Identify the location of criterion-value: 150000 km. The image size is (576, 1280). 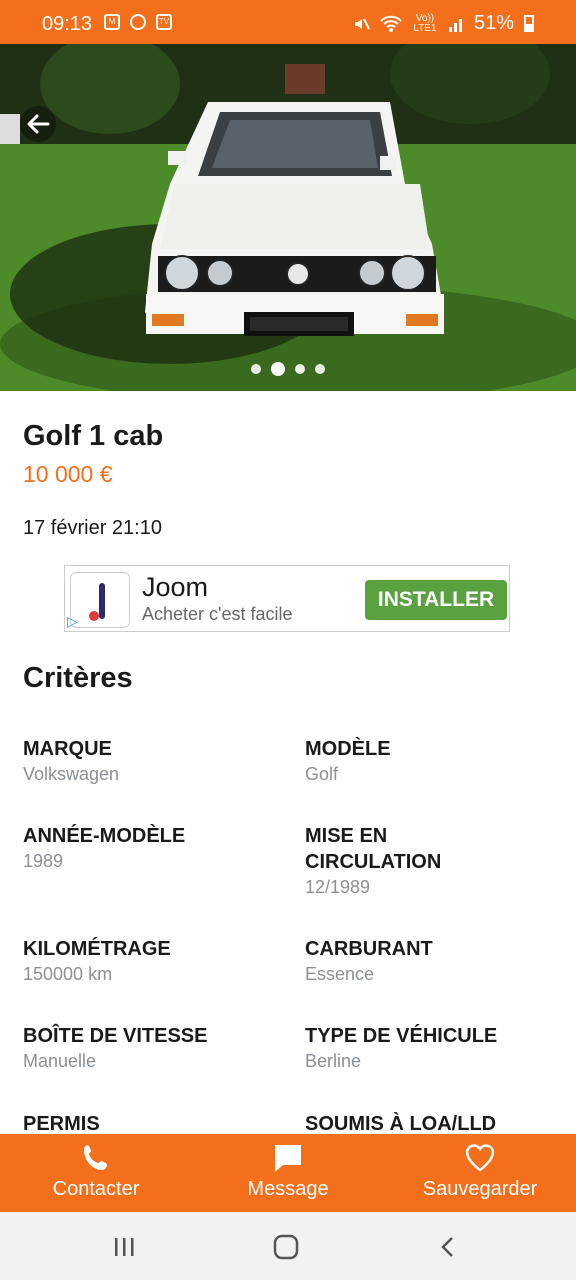
(68, 974).